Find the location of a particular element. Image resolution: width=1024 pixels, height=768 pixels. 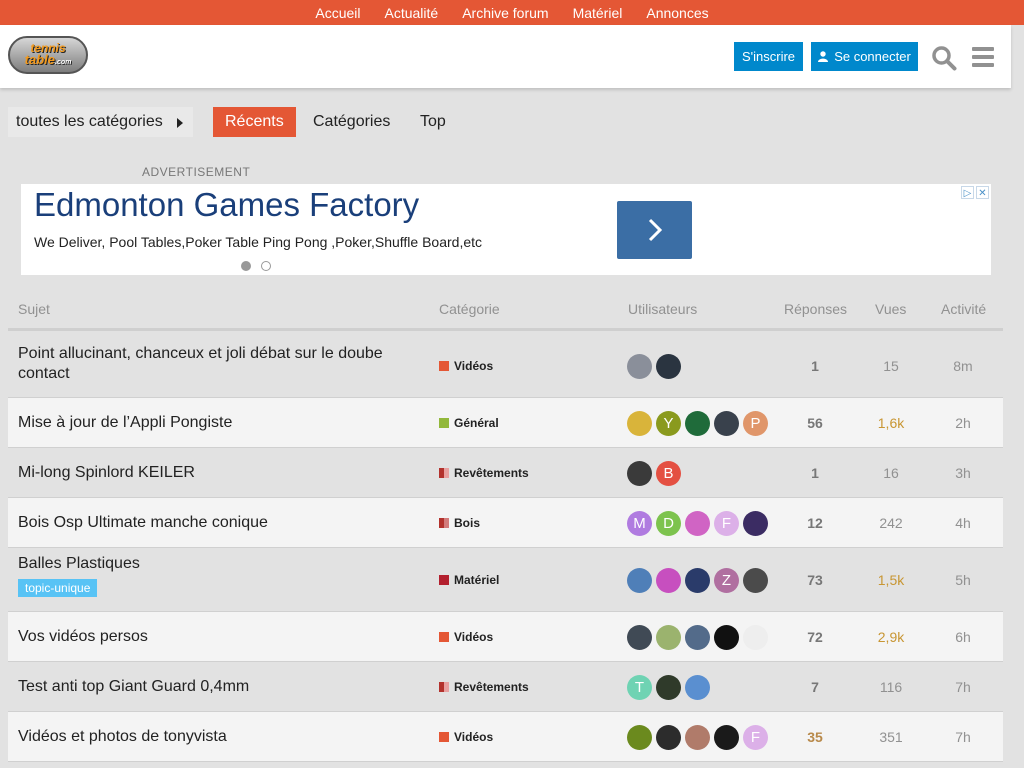

topic-title-text: Mi-long Spinlord KEILER is located at coordinates (106, 472).